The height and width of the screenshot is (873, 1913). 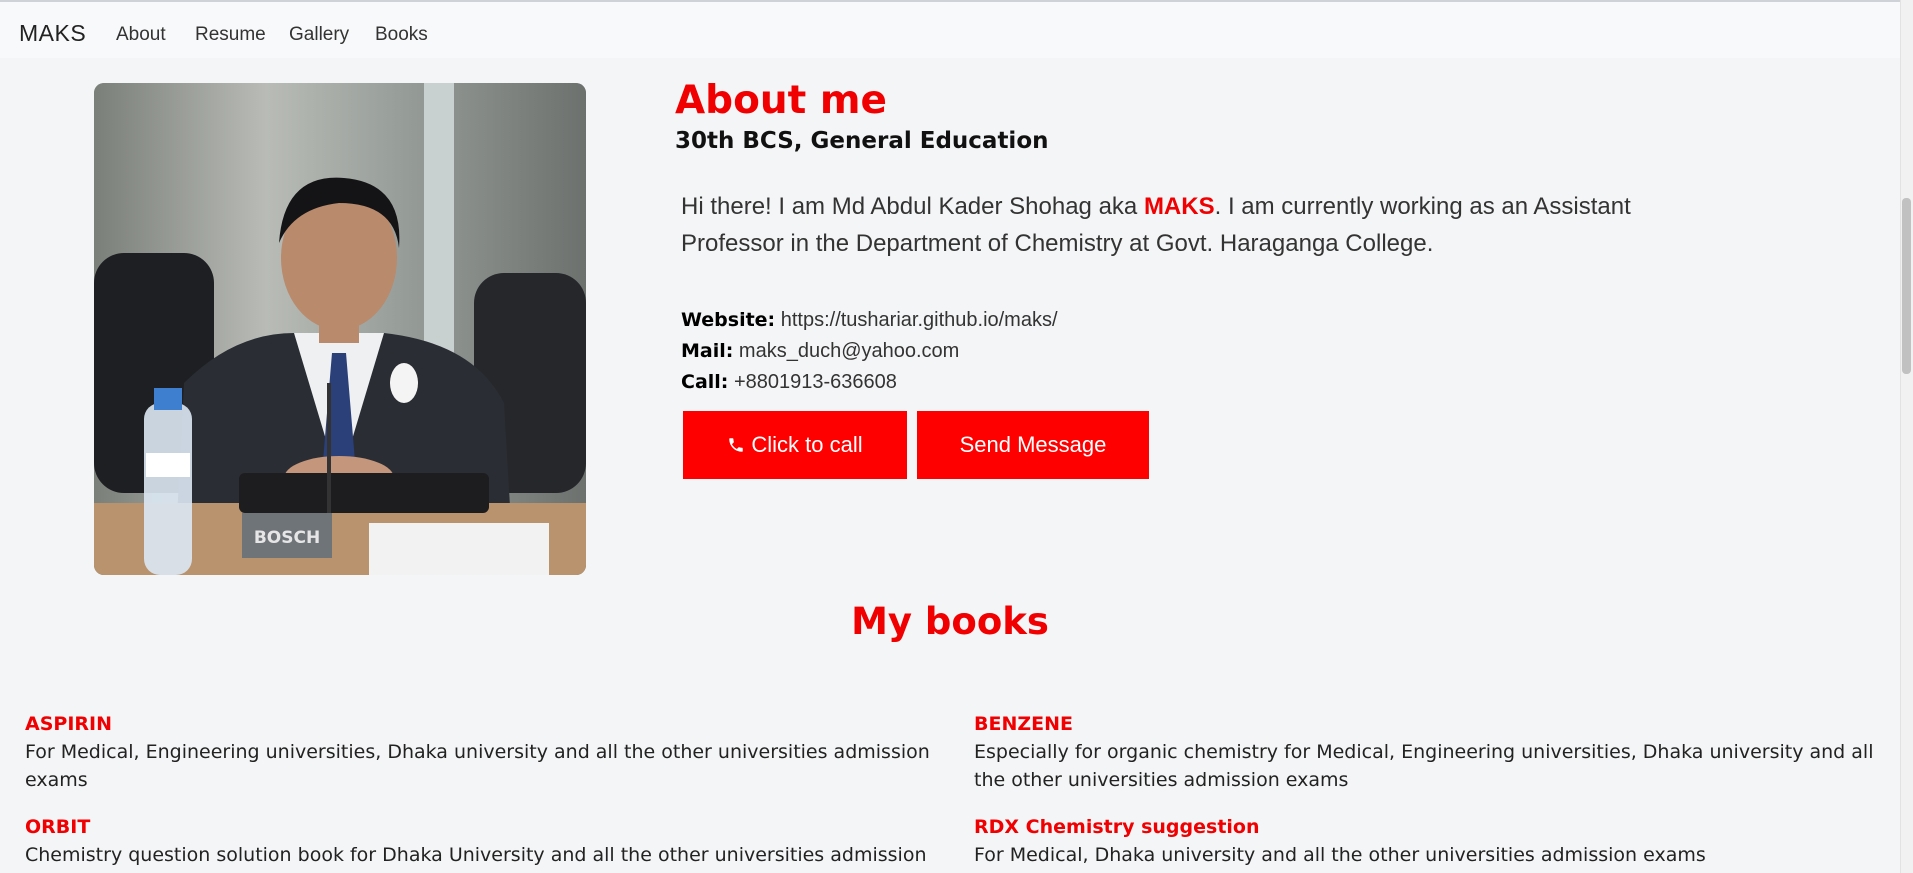 I want to click on book-title-benzene: BENZENE, so click(x=1023, y=724).